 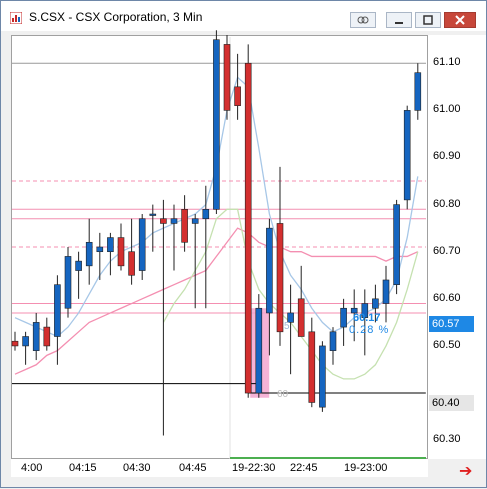 What do you see at coordinates (193, 468) in the screenshot?
I see `time-tick-label: 04:45` at bounding box center [193, 468].